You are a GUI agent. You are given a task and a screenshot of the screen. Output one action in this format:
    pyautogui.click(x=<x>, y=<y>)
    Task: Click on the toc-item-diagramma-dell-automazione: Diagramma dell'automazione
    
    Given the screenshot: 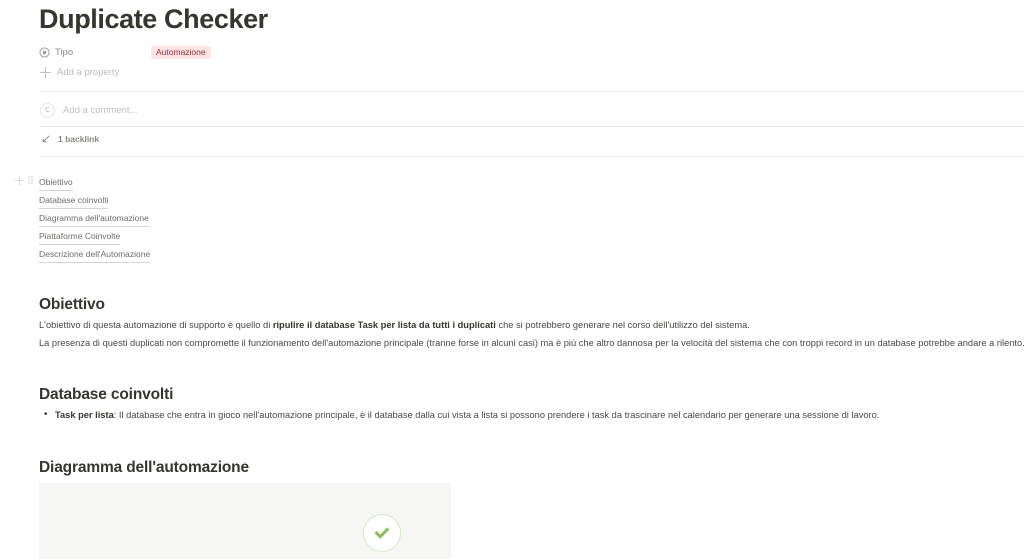 What is the action you would take?
    pyautogui.click(x=94, y=218)
    